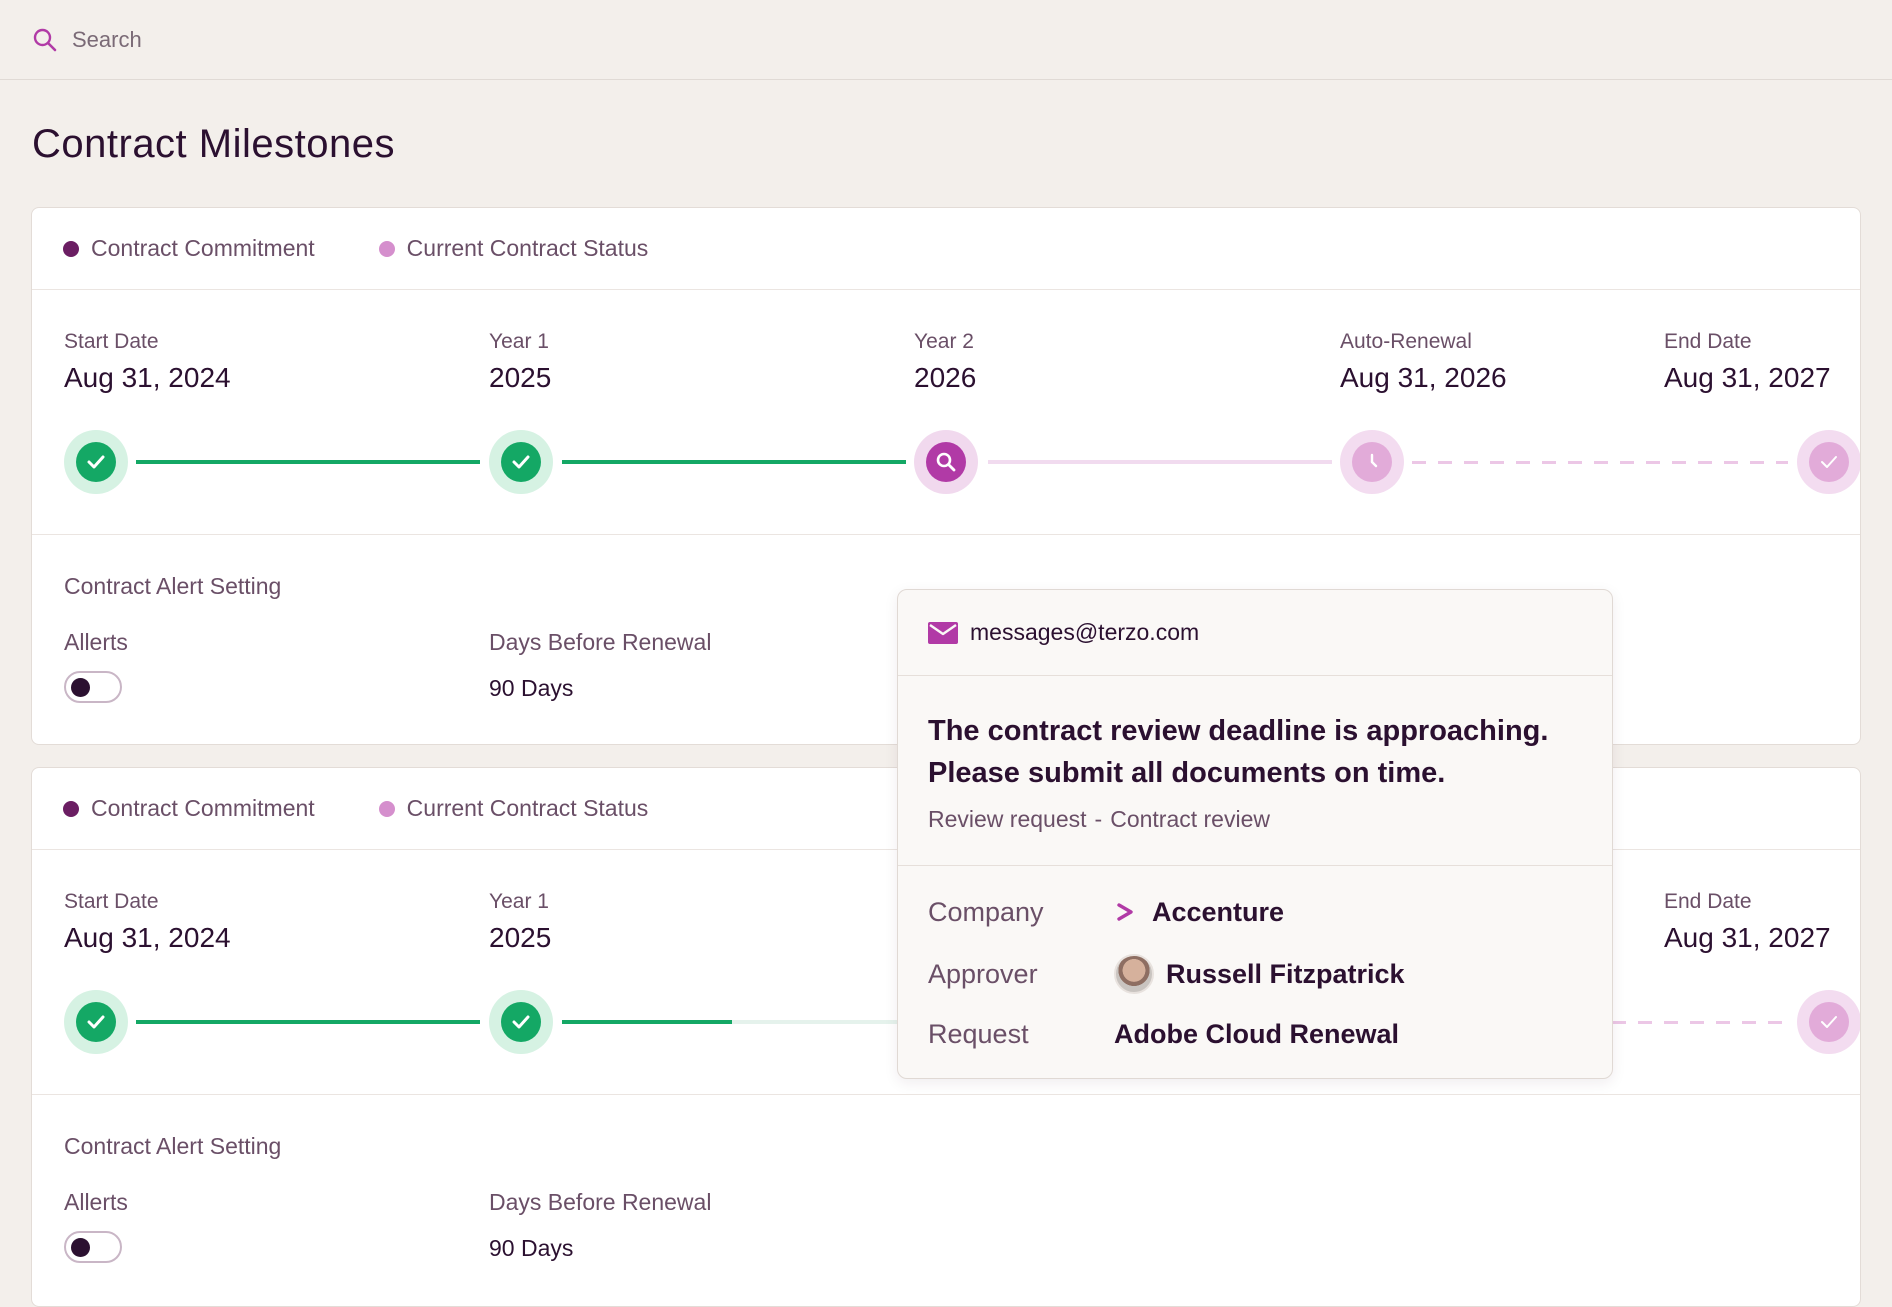  What do you see at coordinates (1190, 819) in the screenshot?
I see `meta-category: Contract review` at bounding box center [1190, 819].